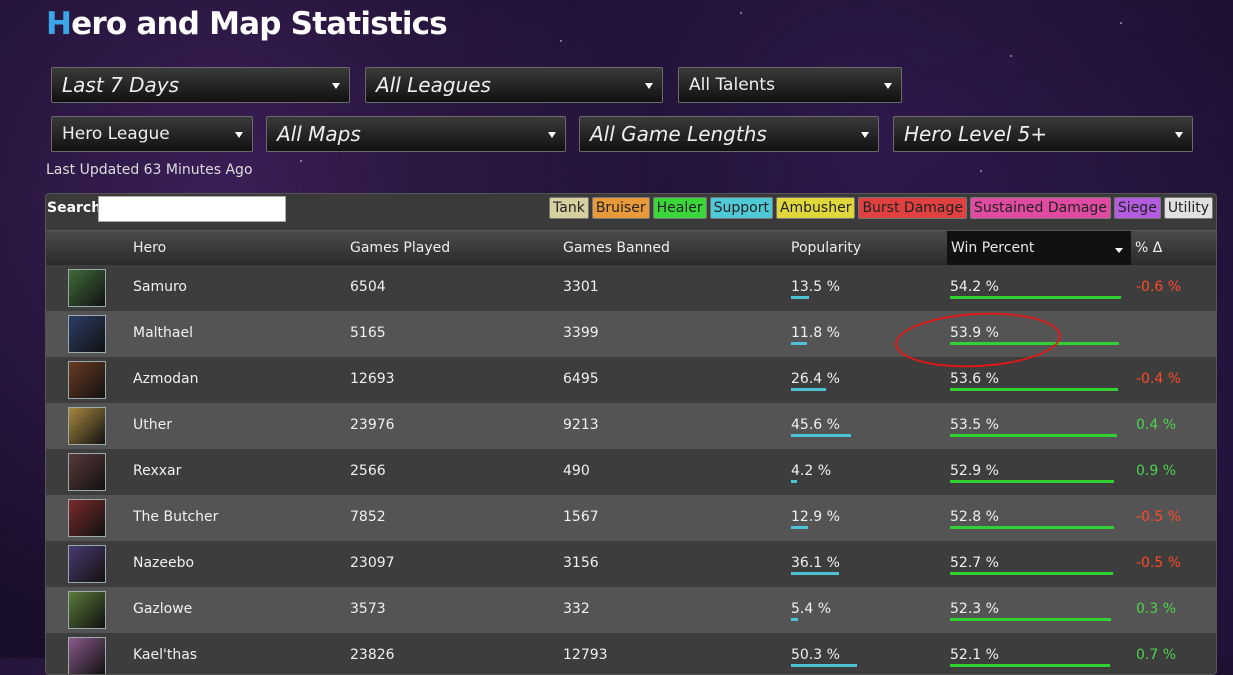 This screenshot has width=1233, height=675. Describe the element at coordinates (163, 333) in the screenshot. I see `hero-name: Malthael` at that location.